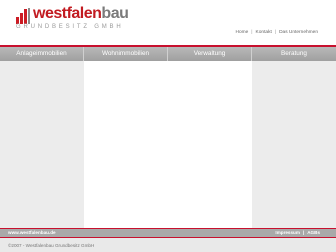  What do you see at coordinates (70, 27) in the screenshot?
I see `logo-subtitle: GRUNDBESITZ GMBH` at bounding box center [70, 27].